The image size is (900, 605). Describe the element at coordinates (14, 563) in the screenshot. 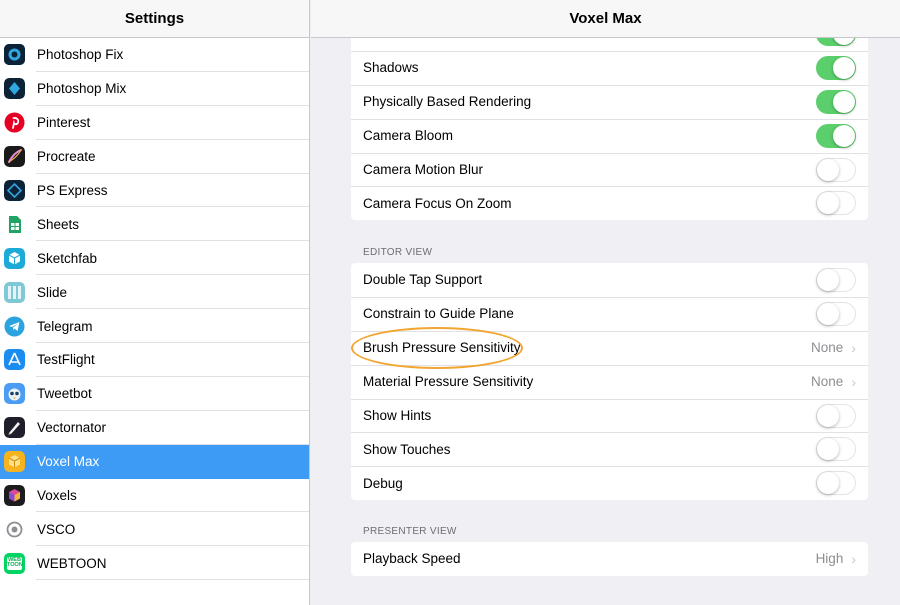

I see `webtoon-icon: WEB TOON` at that location.